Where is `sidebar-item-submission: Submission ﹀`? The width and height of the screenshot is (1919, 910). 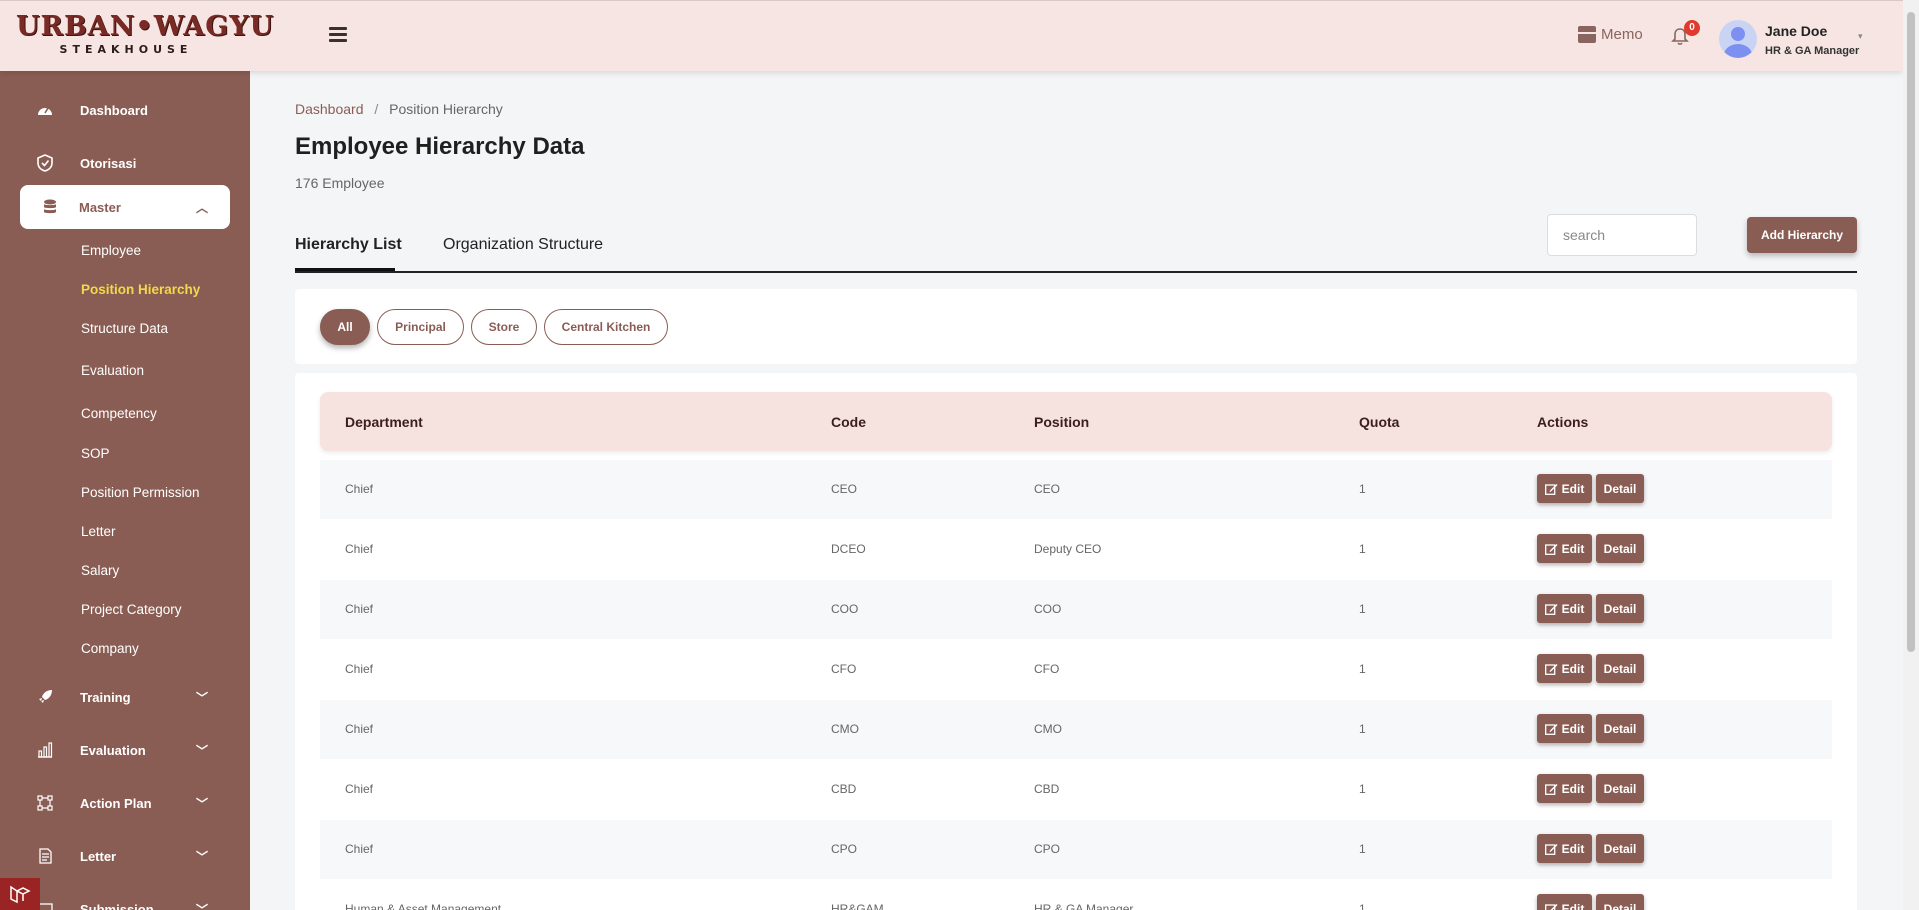
sidebar-item-submission: Submission ﹀ is located at coordinates (125, 905).